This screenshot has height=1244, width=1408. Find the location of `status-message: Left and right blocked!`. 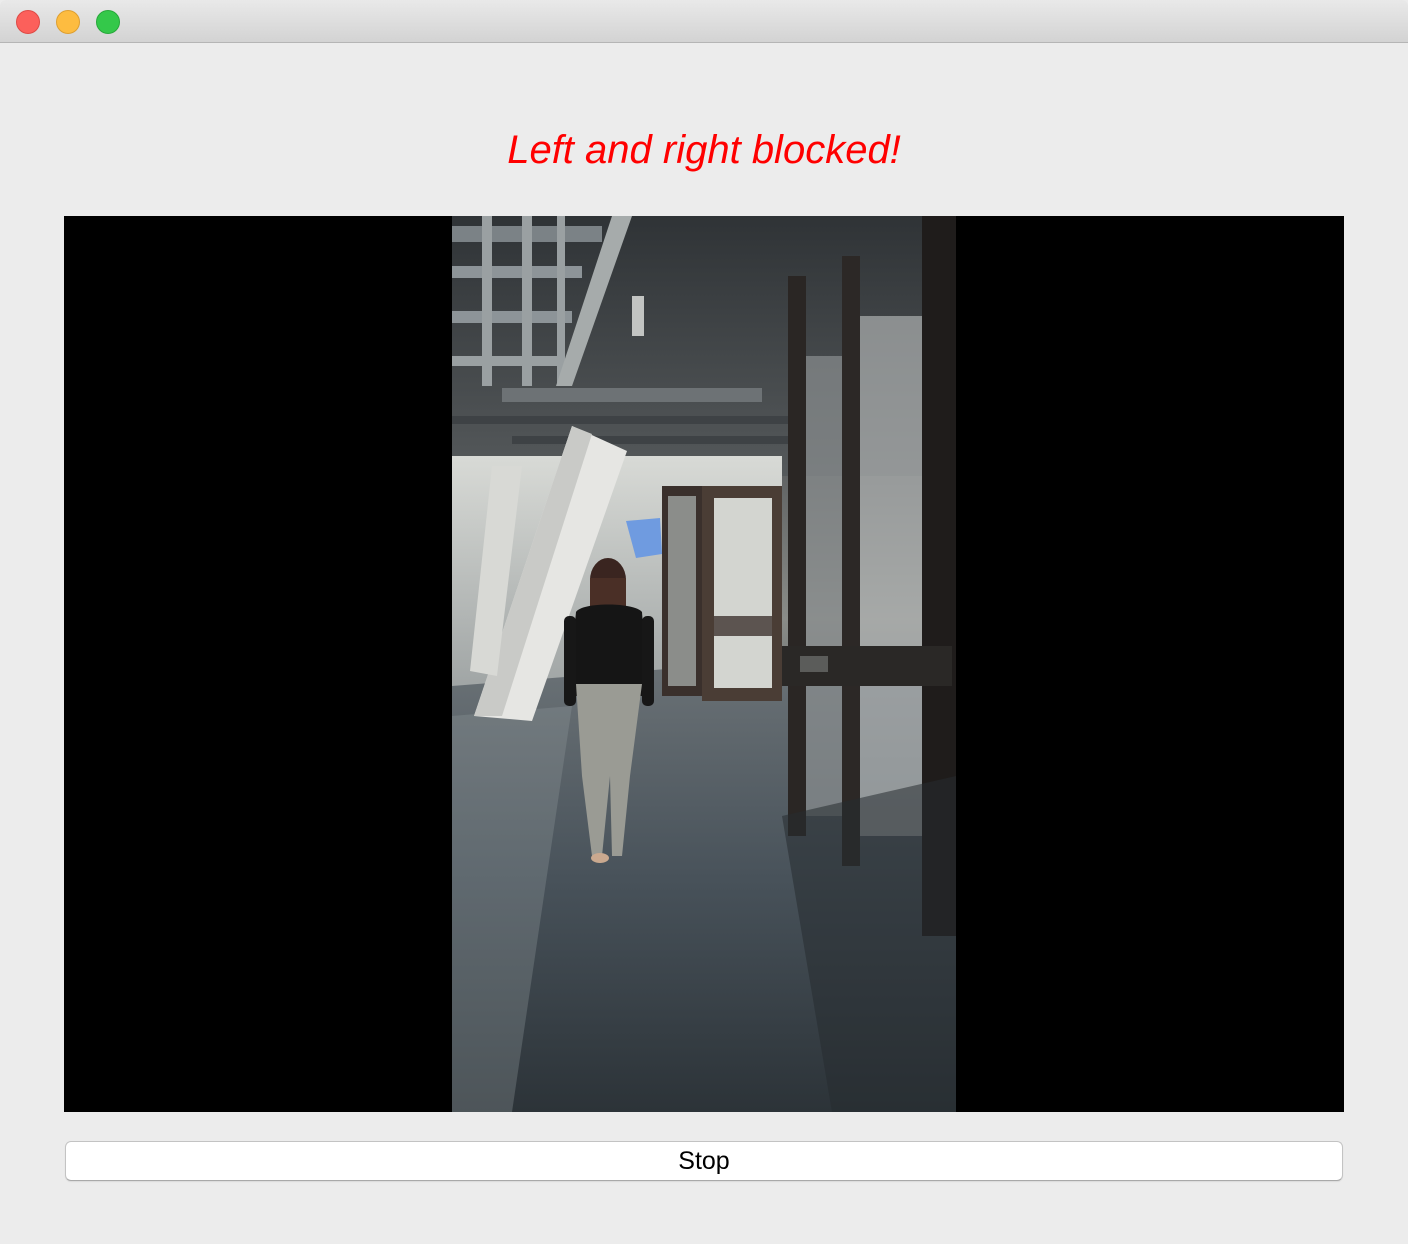

status-message: Left and right blocked! is located at coordinates (704, 150).